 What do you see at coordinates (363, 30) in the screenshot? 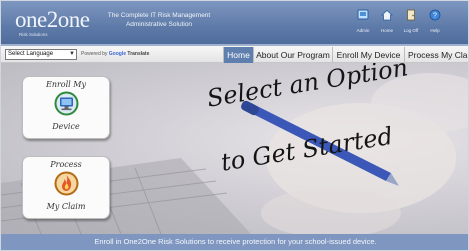
I see `admin-label: Admin` at bounding box center [363, 30].